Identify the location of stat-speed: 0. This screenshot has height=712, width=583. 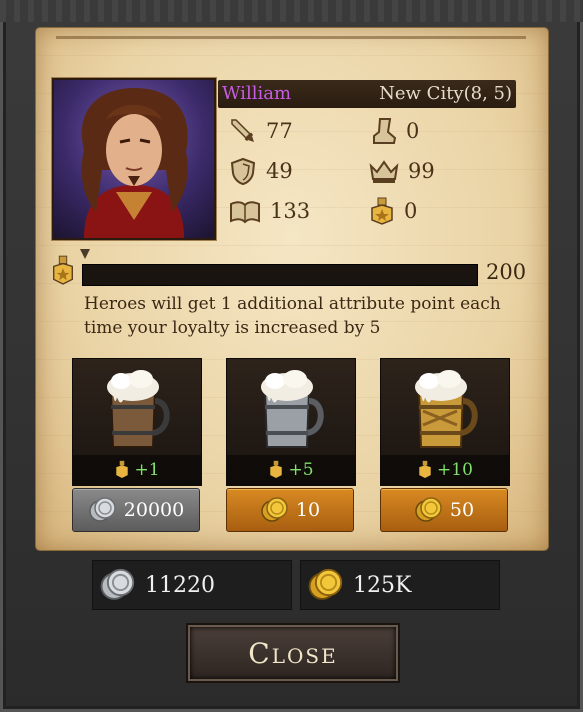
(393, 131).